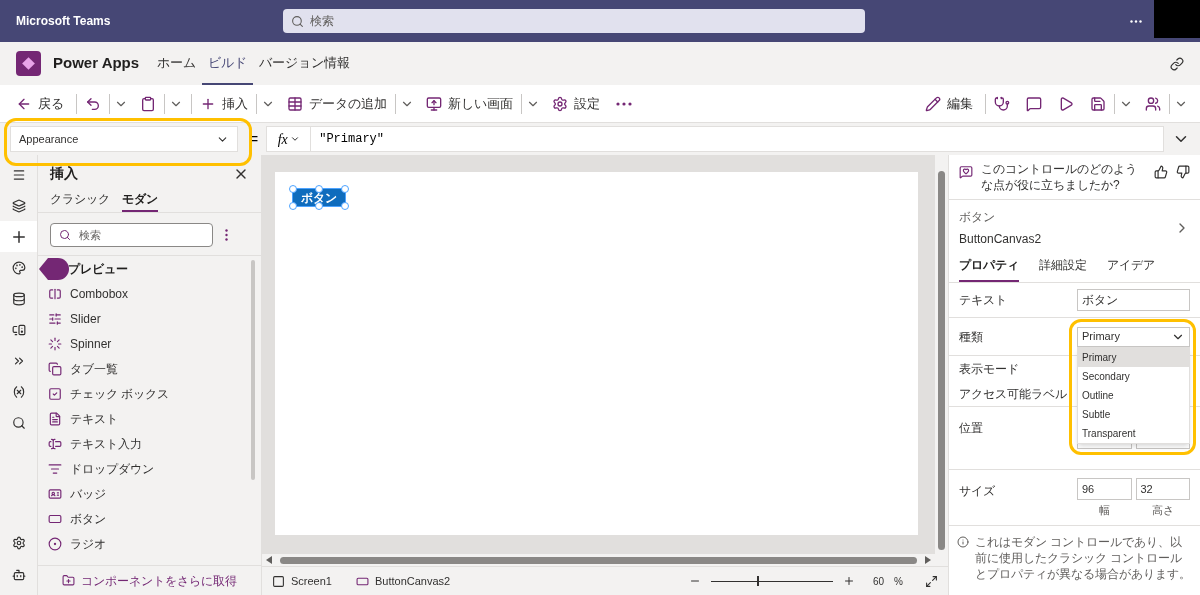  What do you see at coordinates (55, 543) in the screenshot?
I see `radio-icon` at bounding box center [55, 543].